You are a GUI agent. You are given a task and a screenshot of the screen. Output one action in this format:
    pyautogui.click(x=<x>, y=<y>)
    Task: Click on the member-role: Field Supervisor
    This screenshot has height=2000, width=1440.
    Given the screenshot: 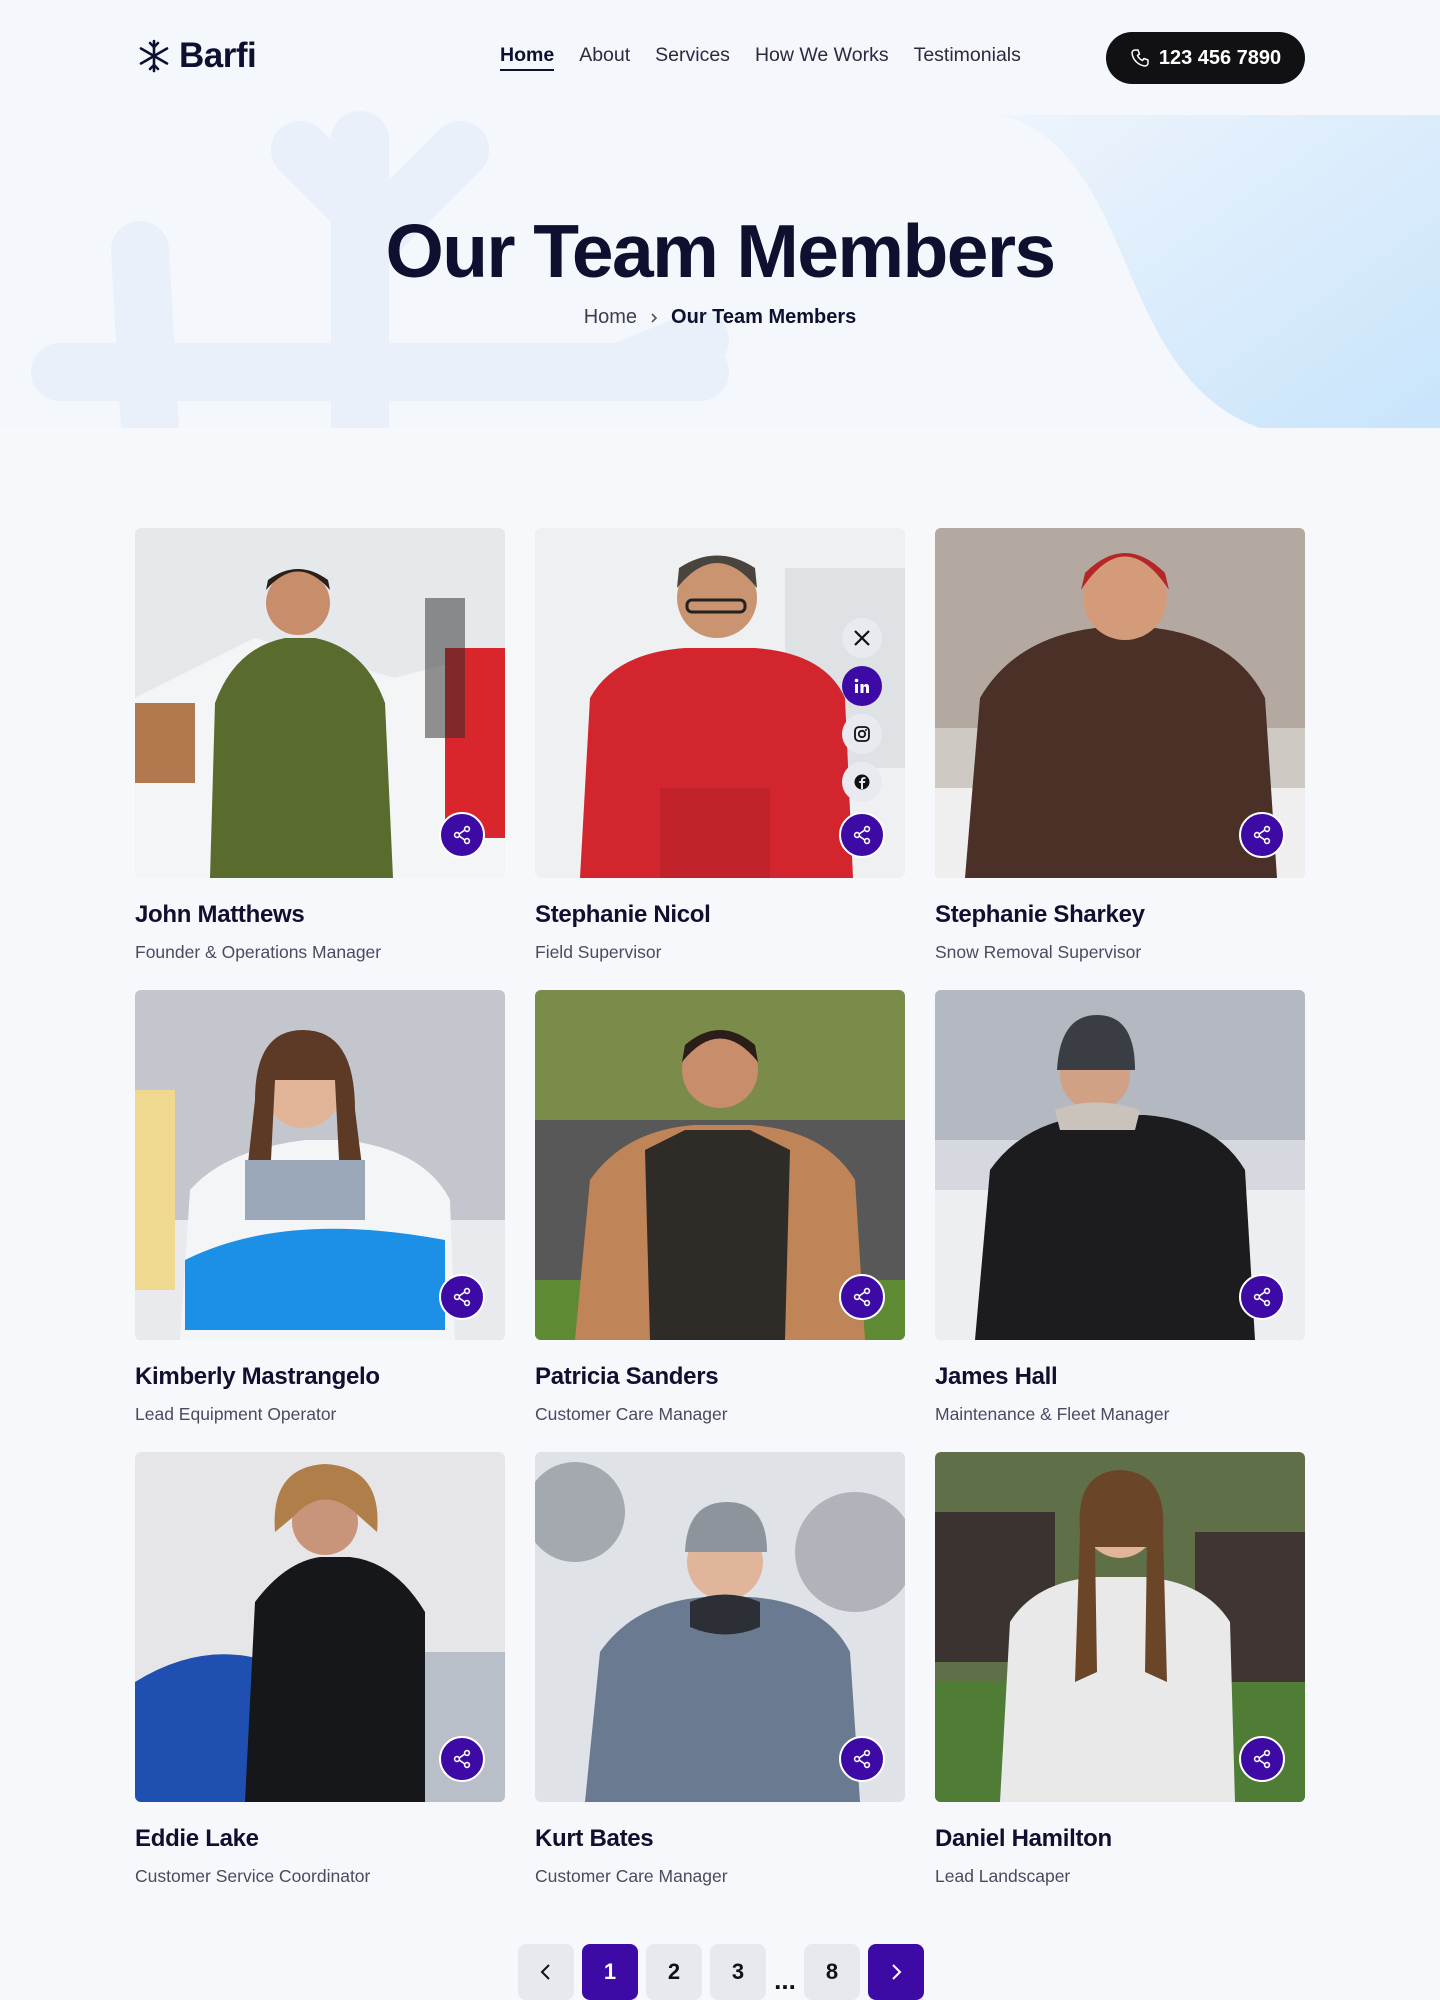 What is the action you would take?
    pyautogui.click(x=598, y=952)
    